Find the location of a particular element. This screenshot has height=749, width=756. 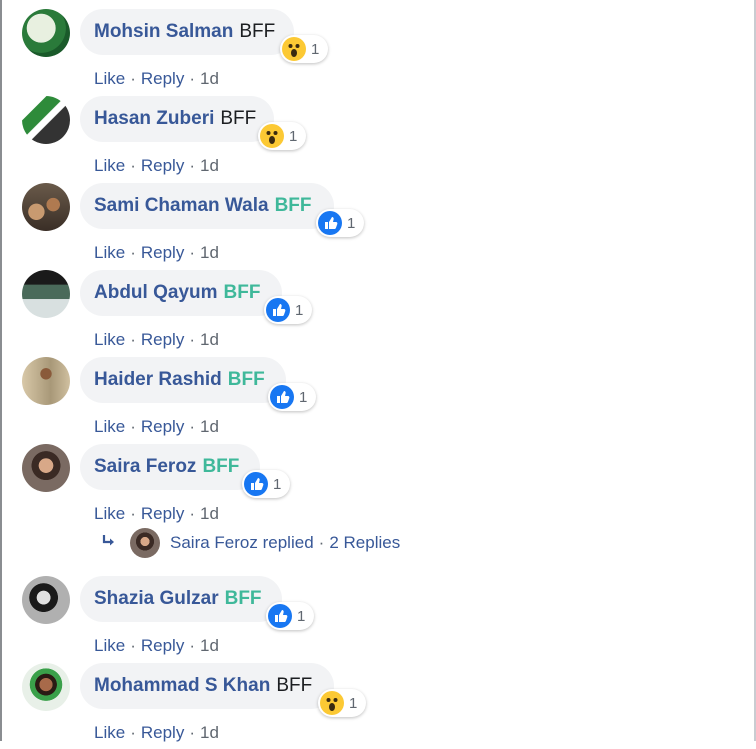

comment: Hasan Zuberi BFF 1 Like · Reply · 1d is located at coordinates (382, 139).